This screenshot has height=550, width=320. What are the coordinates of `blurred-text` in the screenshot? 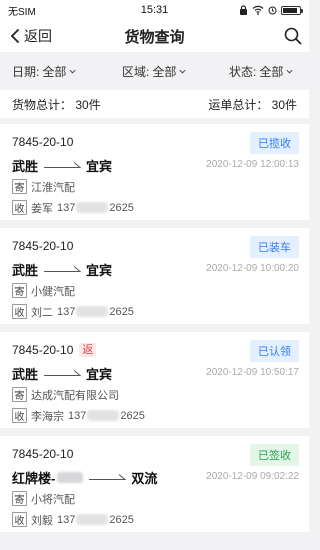 It's located at (70, 477).